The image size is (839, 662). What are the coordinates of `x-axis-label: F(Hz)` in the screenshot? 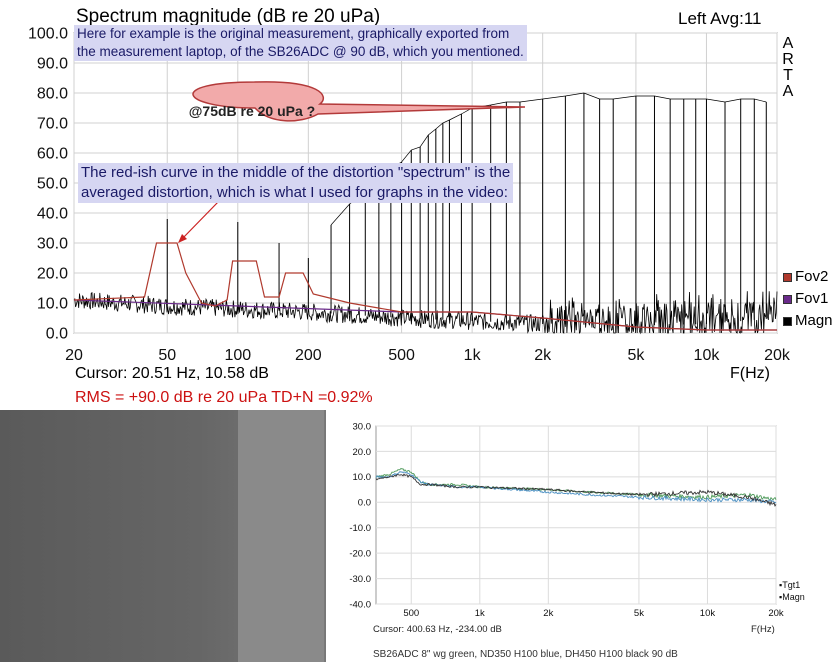 It's located at (750, 373).